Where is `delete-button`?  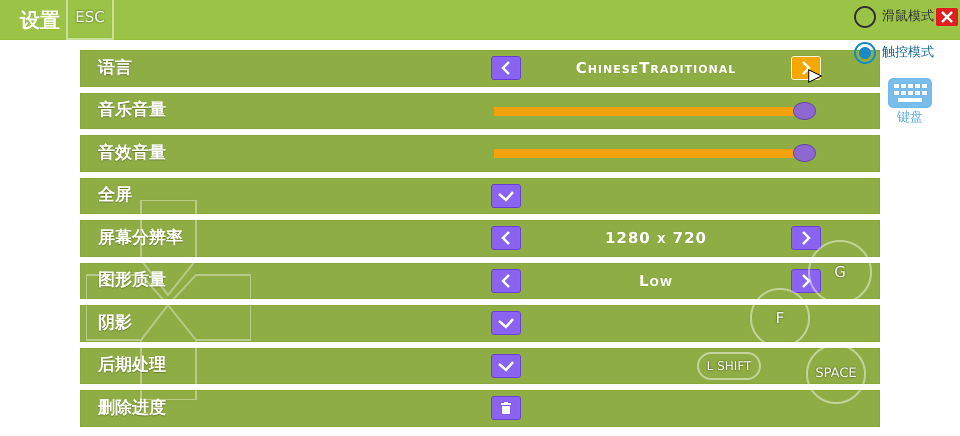 delete-button is located at coordinates (506, 408).